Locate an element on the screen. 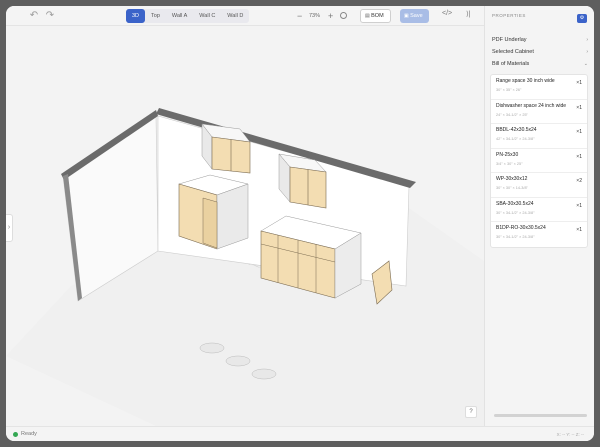 This screenshot has width=600, height=447. status-bar: Ready X: -- Y: -- Z: -- is located at coordinates (300, 433).